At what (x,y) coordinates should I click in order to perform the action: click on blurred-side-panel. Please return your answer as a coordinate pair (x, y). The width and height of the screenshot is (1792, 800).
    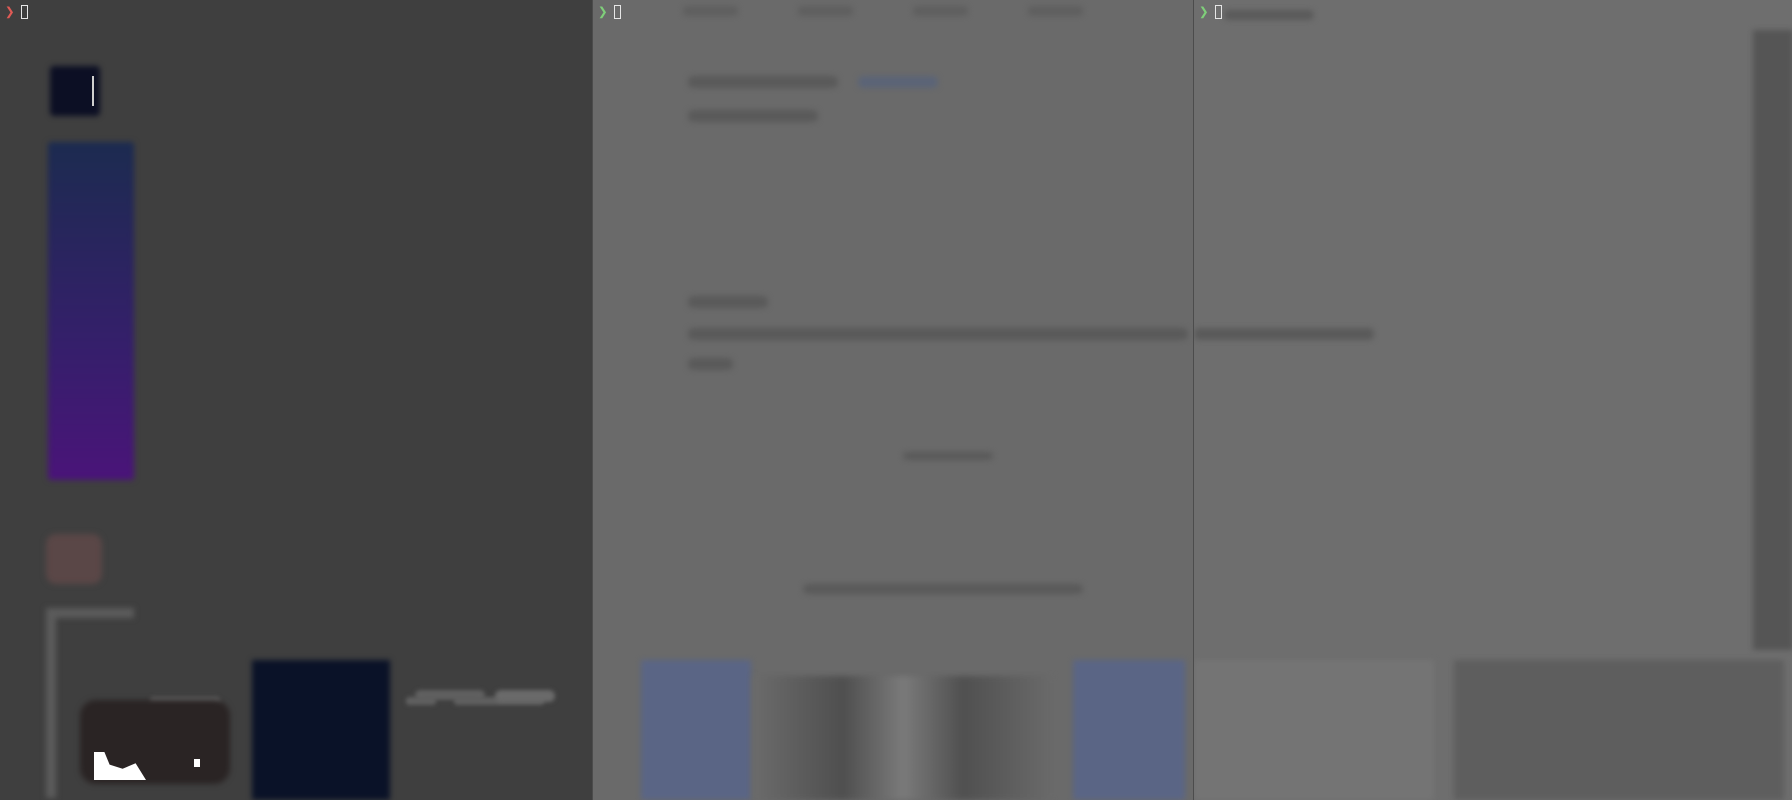
    Looking at the image, I should click on (1772, 340).